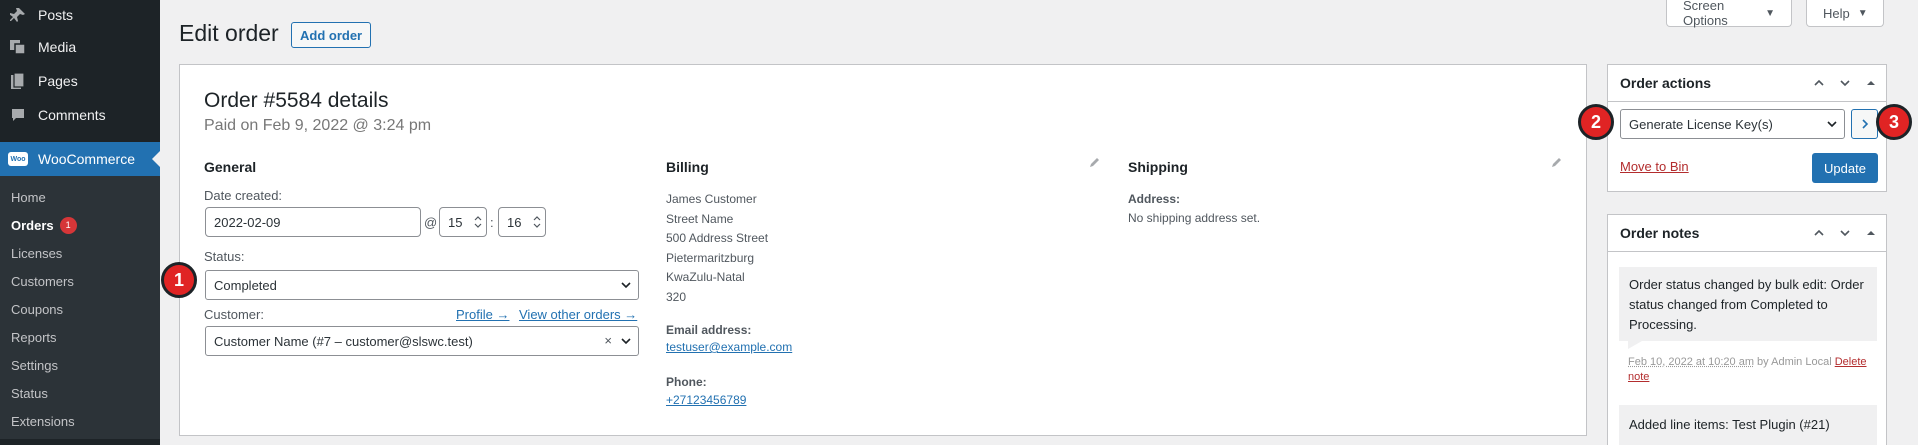  Describe the element at coordinates (42, 281) in the screenshot. I see `submenu-customers-label: Customers` at that location.